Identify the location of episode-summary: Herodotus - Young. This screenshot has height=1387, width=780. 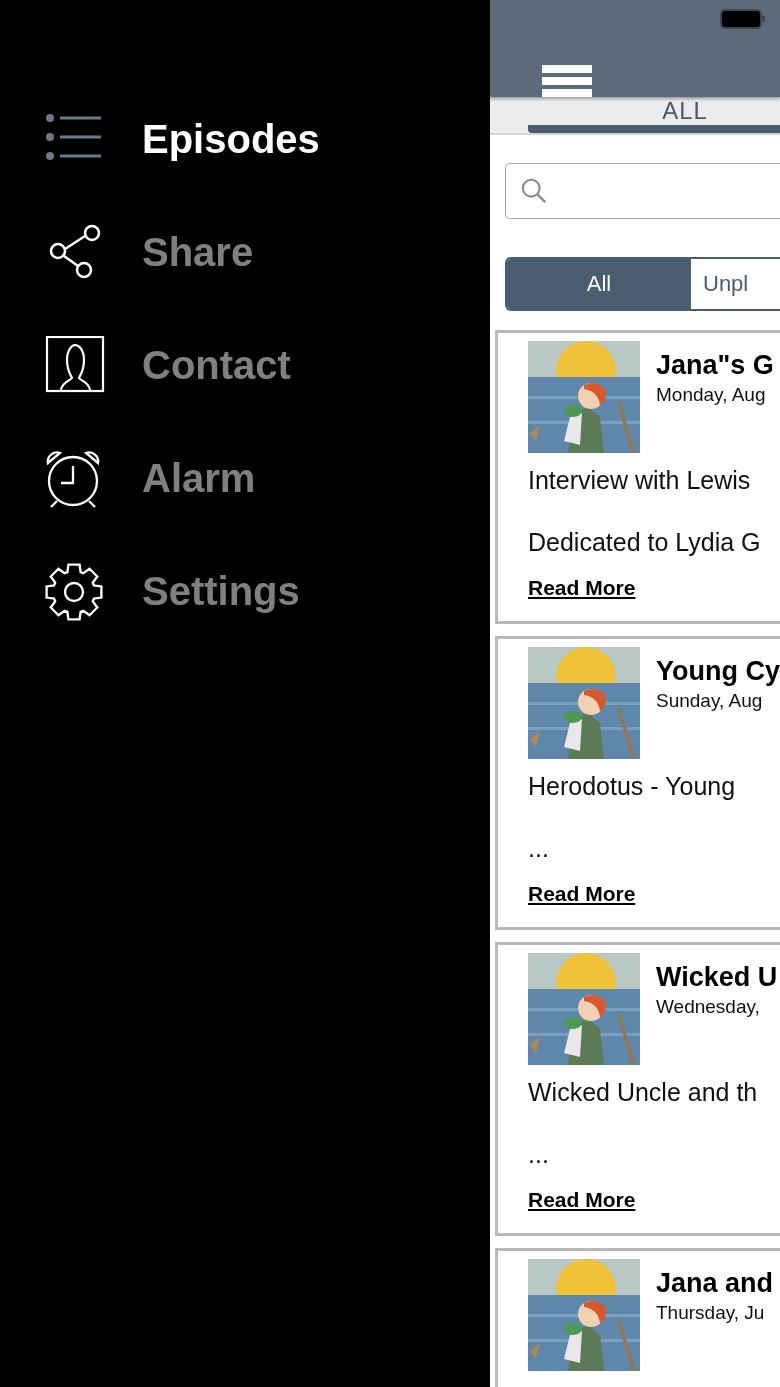
(632, 786).